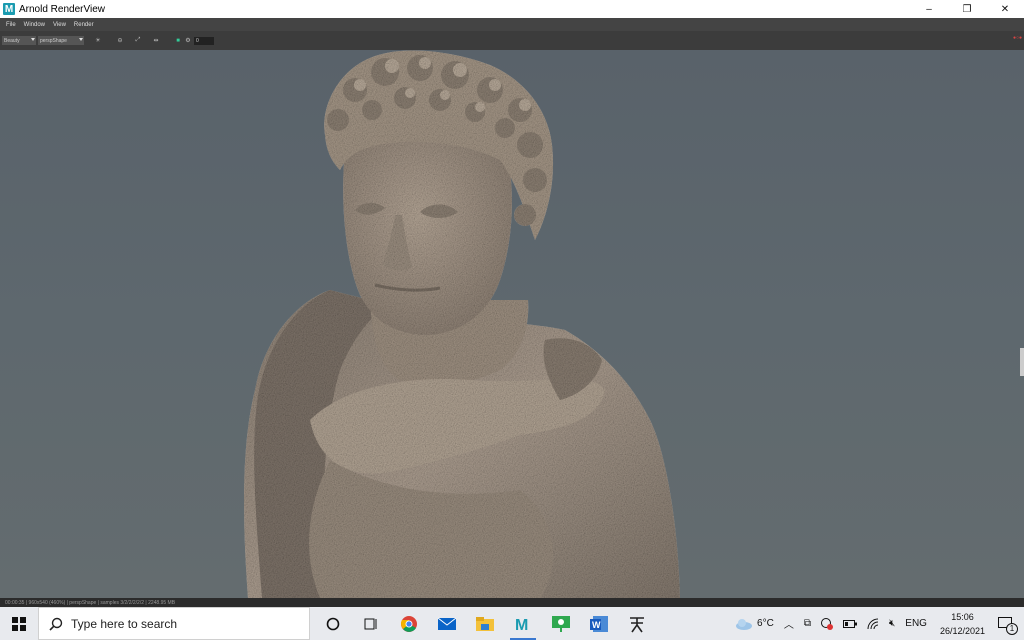 The height and width of the screenshot is (640, 1024). Describe the element at coordinates (916, 623) in the screenshot. I see `language-indicator: ENG` at that location.